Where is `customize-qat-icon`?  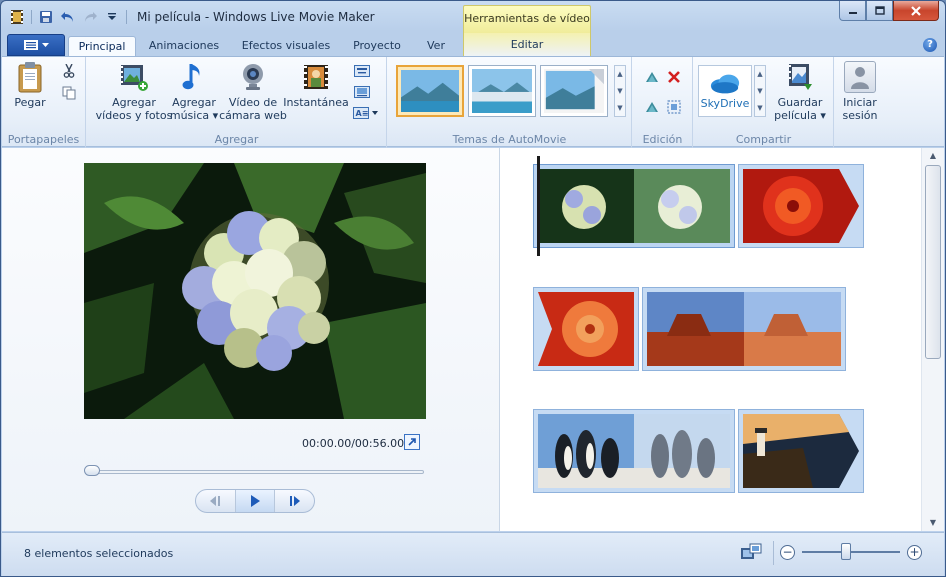
customize-qat-icon is located at coordinates (112, 17).